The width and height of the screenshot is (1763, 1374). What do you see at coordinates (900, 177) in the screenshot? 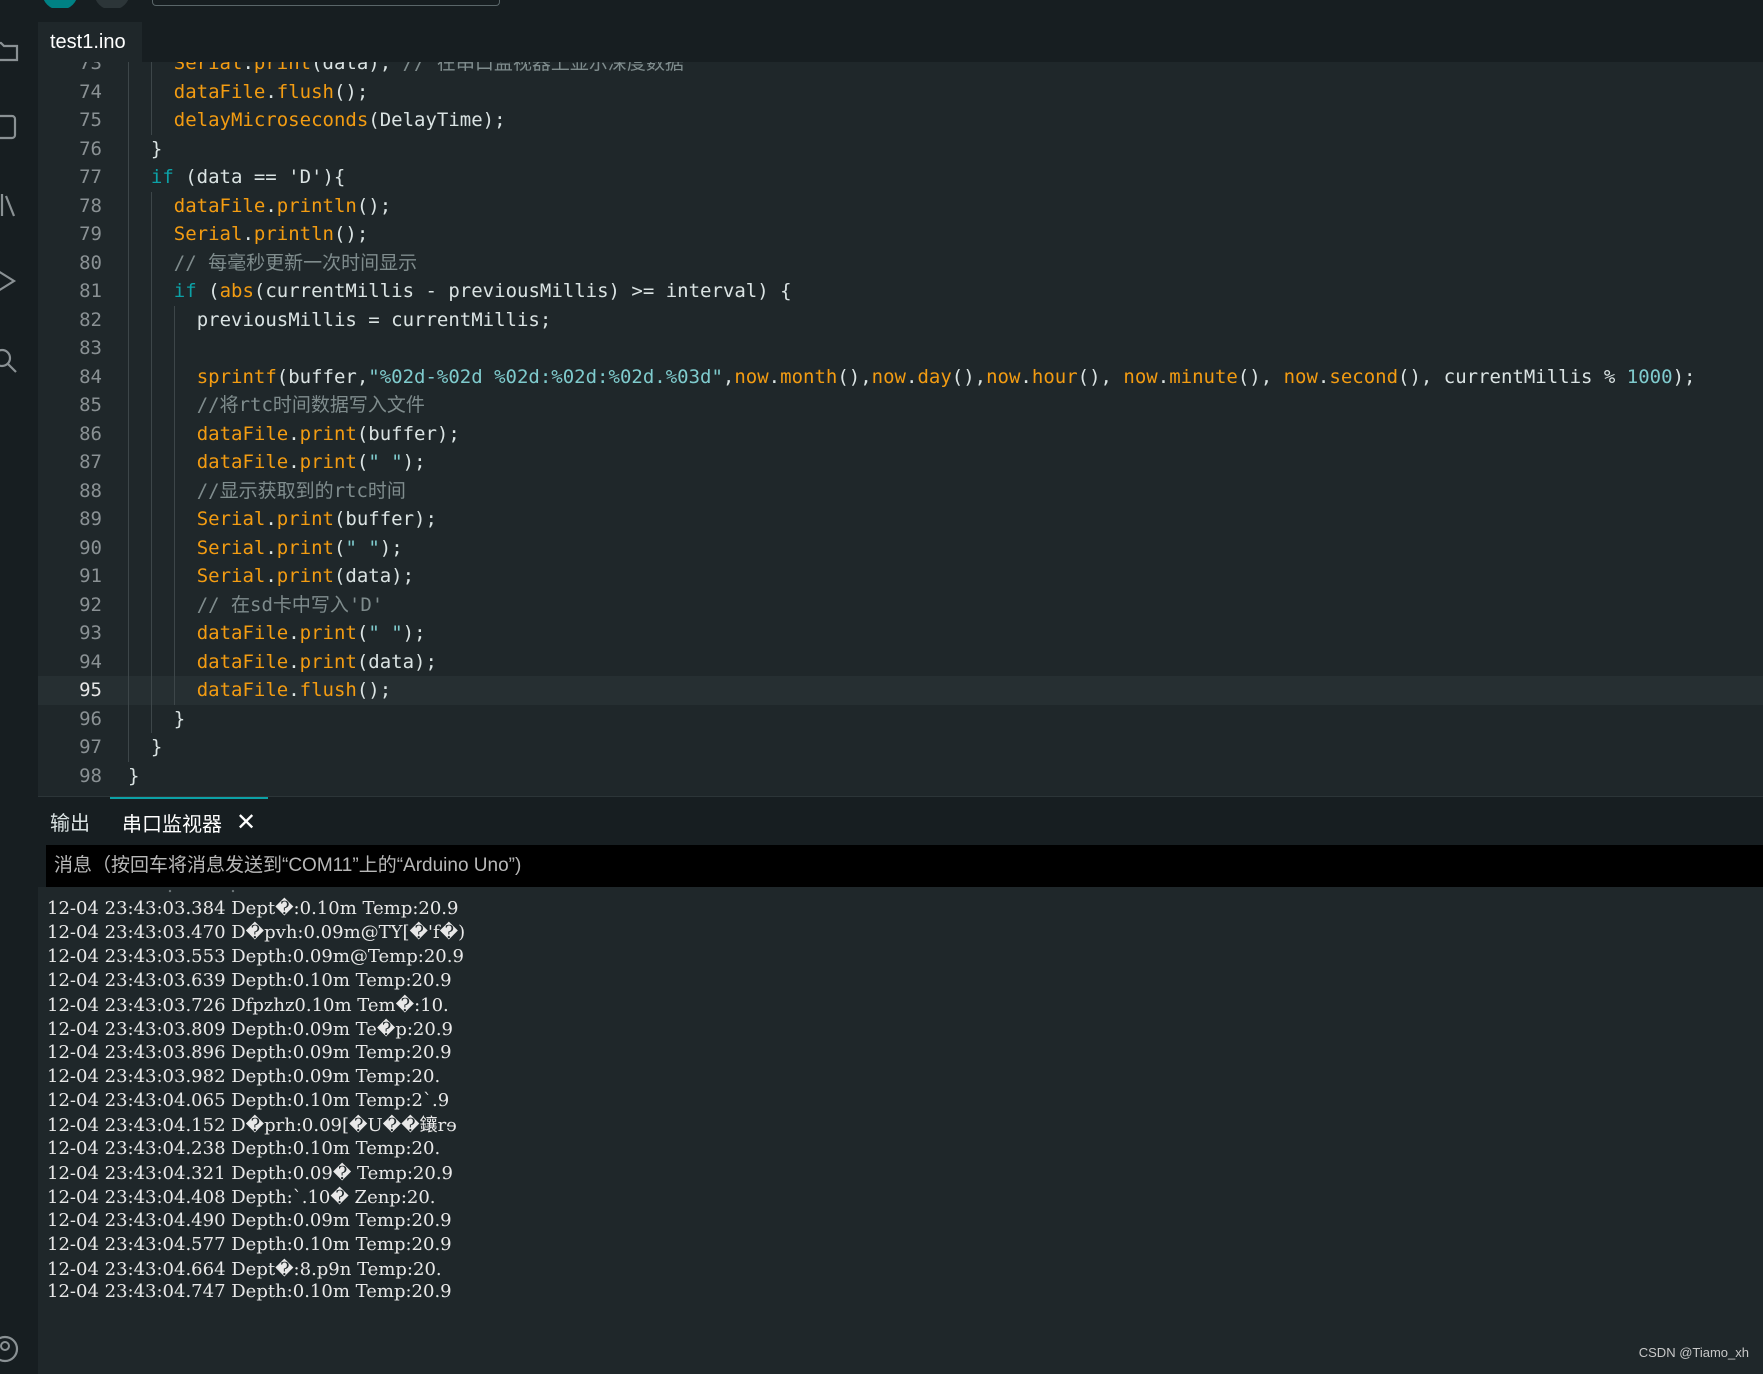
I see `code-line: 77 if (data == 'D'){` at bounding box center [900, 177].